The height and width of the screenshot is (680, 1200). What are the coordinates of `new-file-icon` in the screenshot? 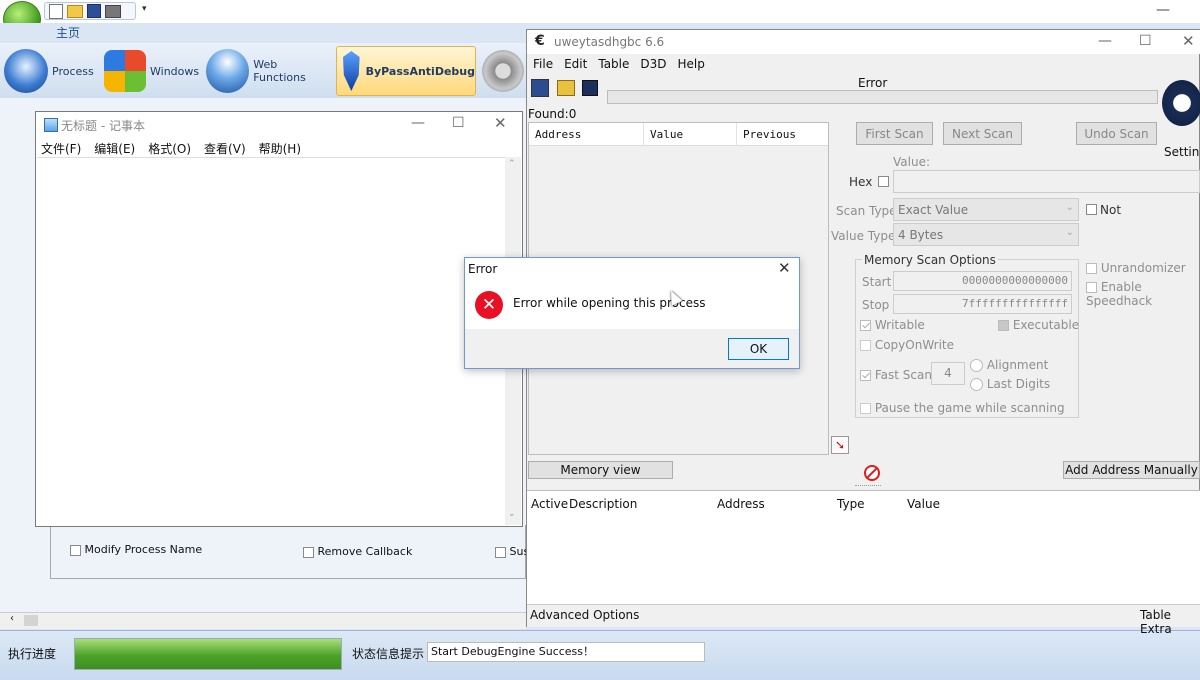 It's located at (56, 11).